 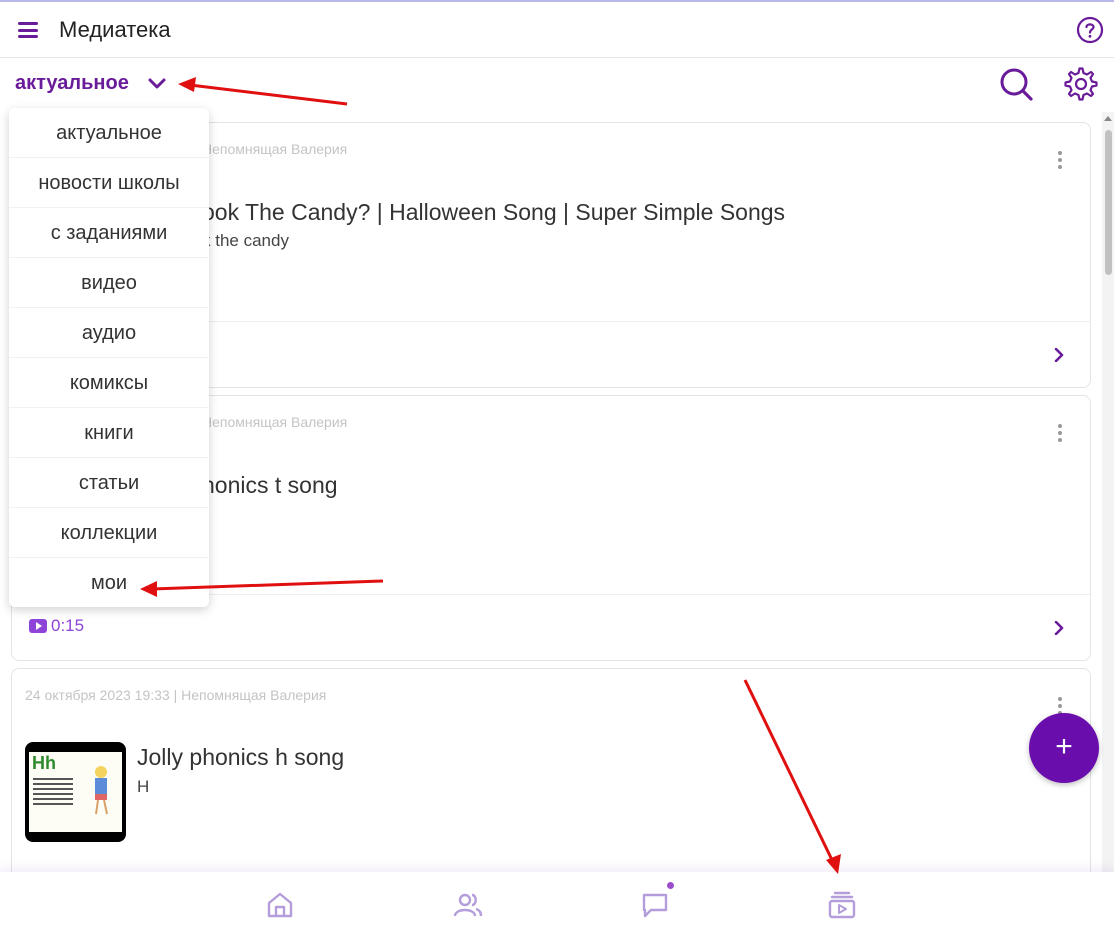 What do you see at coordinates (109, 483) in the screenshot?
I see `dropdown-item-articles: статьи` at bounding box center [109, 483].